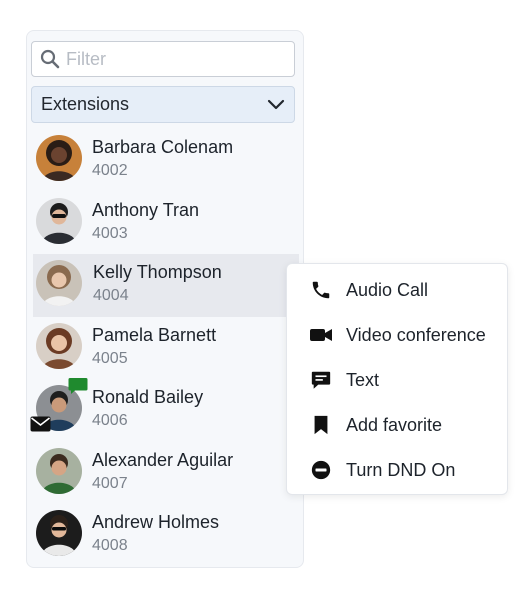  Describe the element at coordinates (148, 397) in the screenshot. I see `contact-name: Ronald Bailey` at that location.